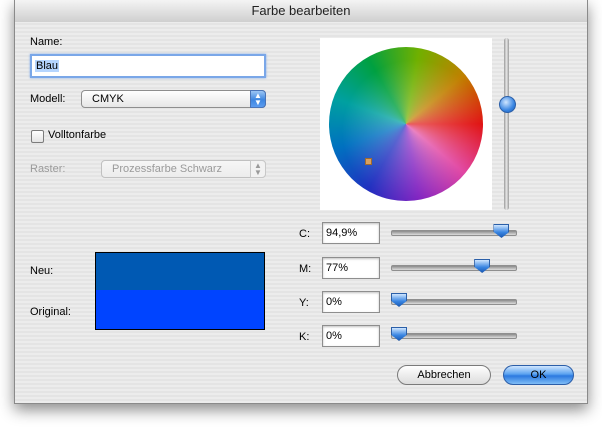  What do you see at coordinates (108, 99) in the screenshot?
I see `model-value: CMYK` at bounding box center [108, 99].